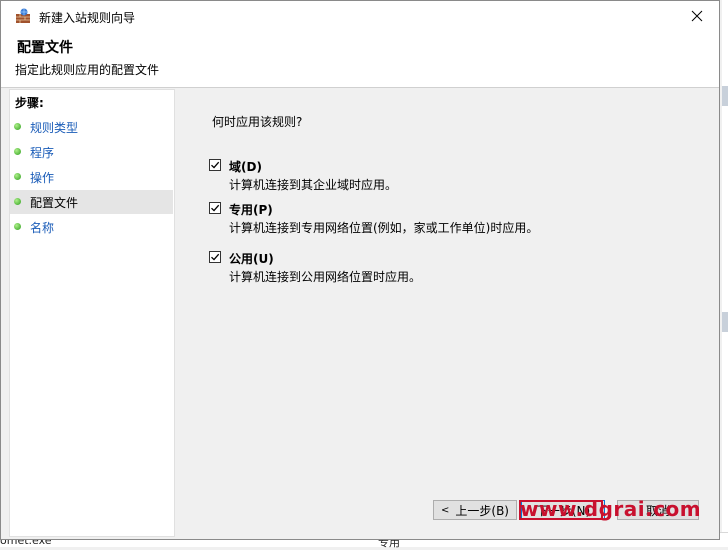 This screenshot has height=550, width=728. I want to click on window-title: 新建入站规则向导, so click(87, 18).